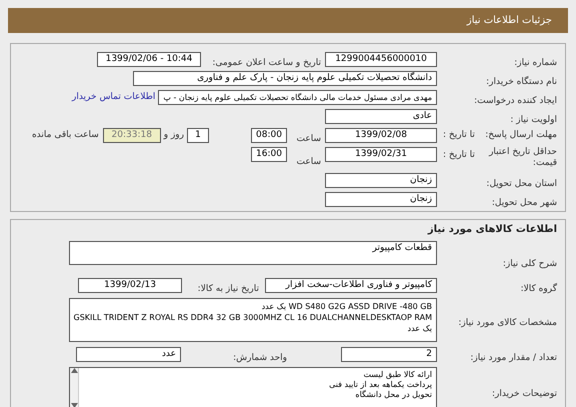 The width and height of the screenshot is (576, 407). What do you see at coordinates (269, 154) in the screenshot?
I see `value-field: 16:00` at bounding box center [269, 154].